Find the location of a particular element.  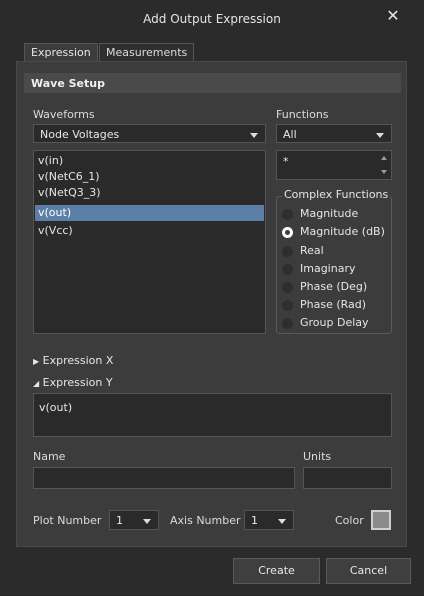

radio-group-delay is located at coordinates (287, 323).